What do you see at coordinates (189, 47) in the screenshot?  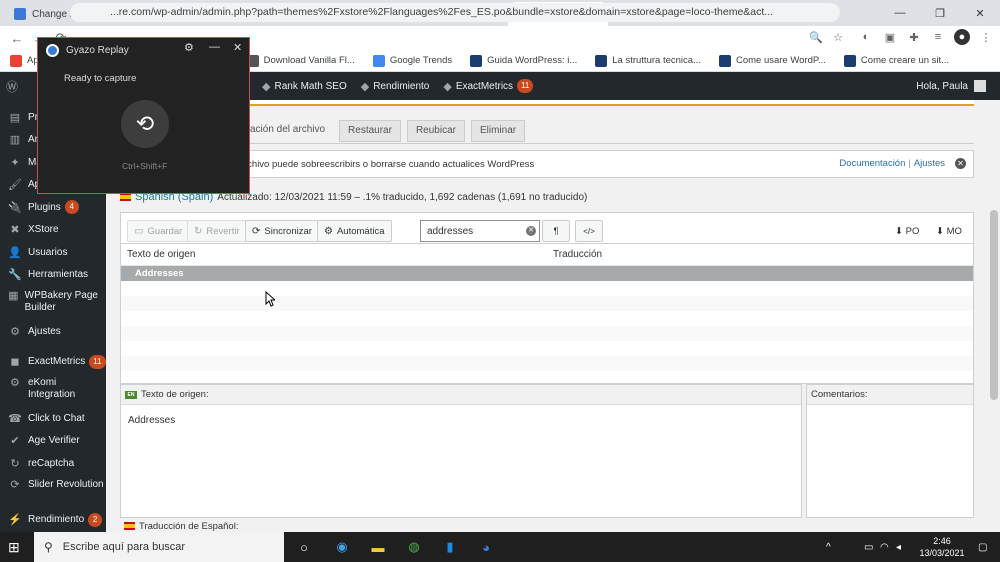 I see `gear-icon: ⚙` at bounding box center [189, 47].